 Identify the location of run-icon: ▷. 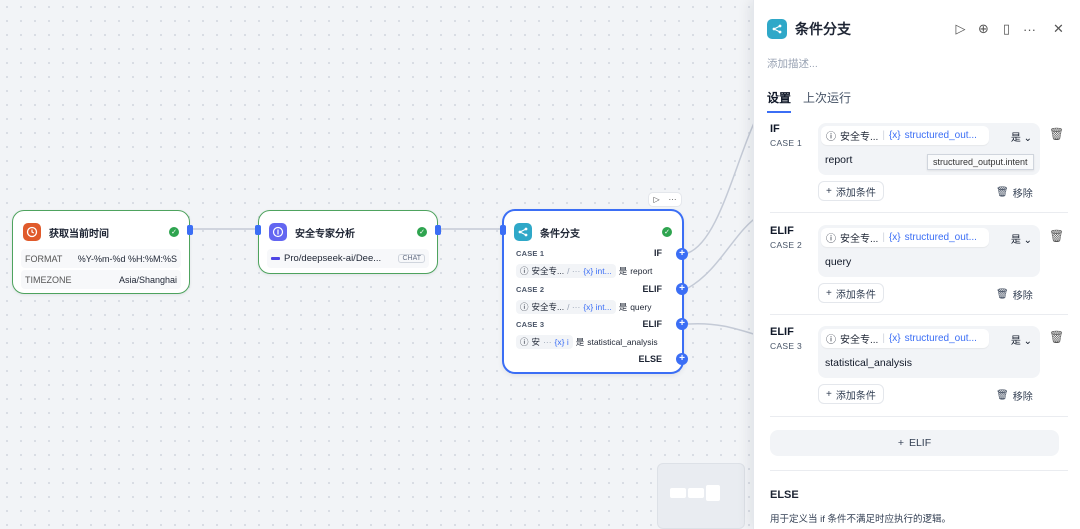
(960, 29).